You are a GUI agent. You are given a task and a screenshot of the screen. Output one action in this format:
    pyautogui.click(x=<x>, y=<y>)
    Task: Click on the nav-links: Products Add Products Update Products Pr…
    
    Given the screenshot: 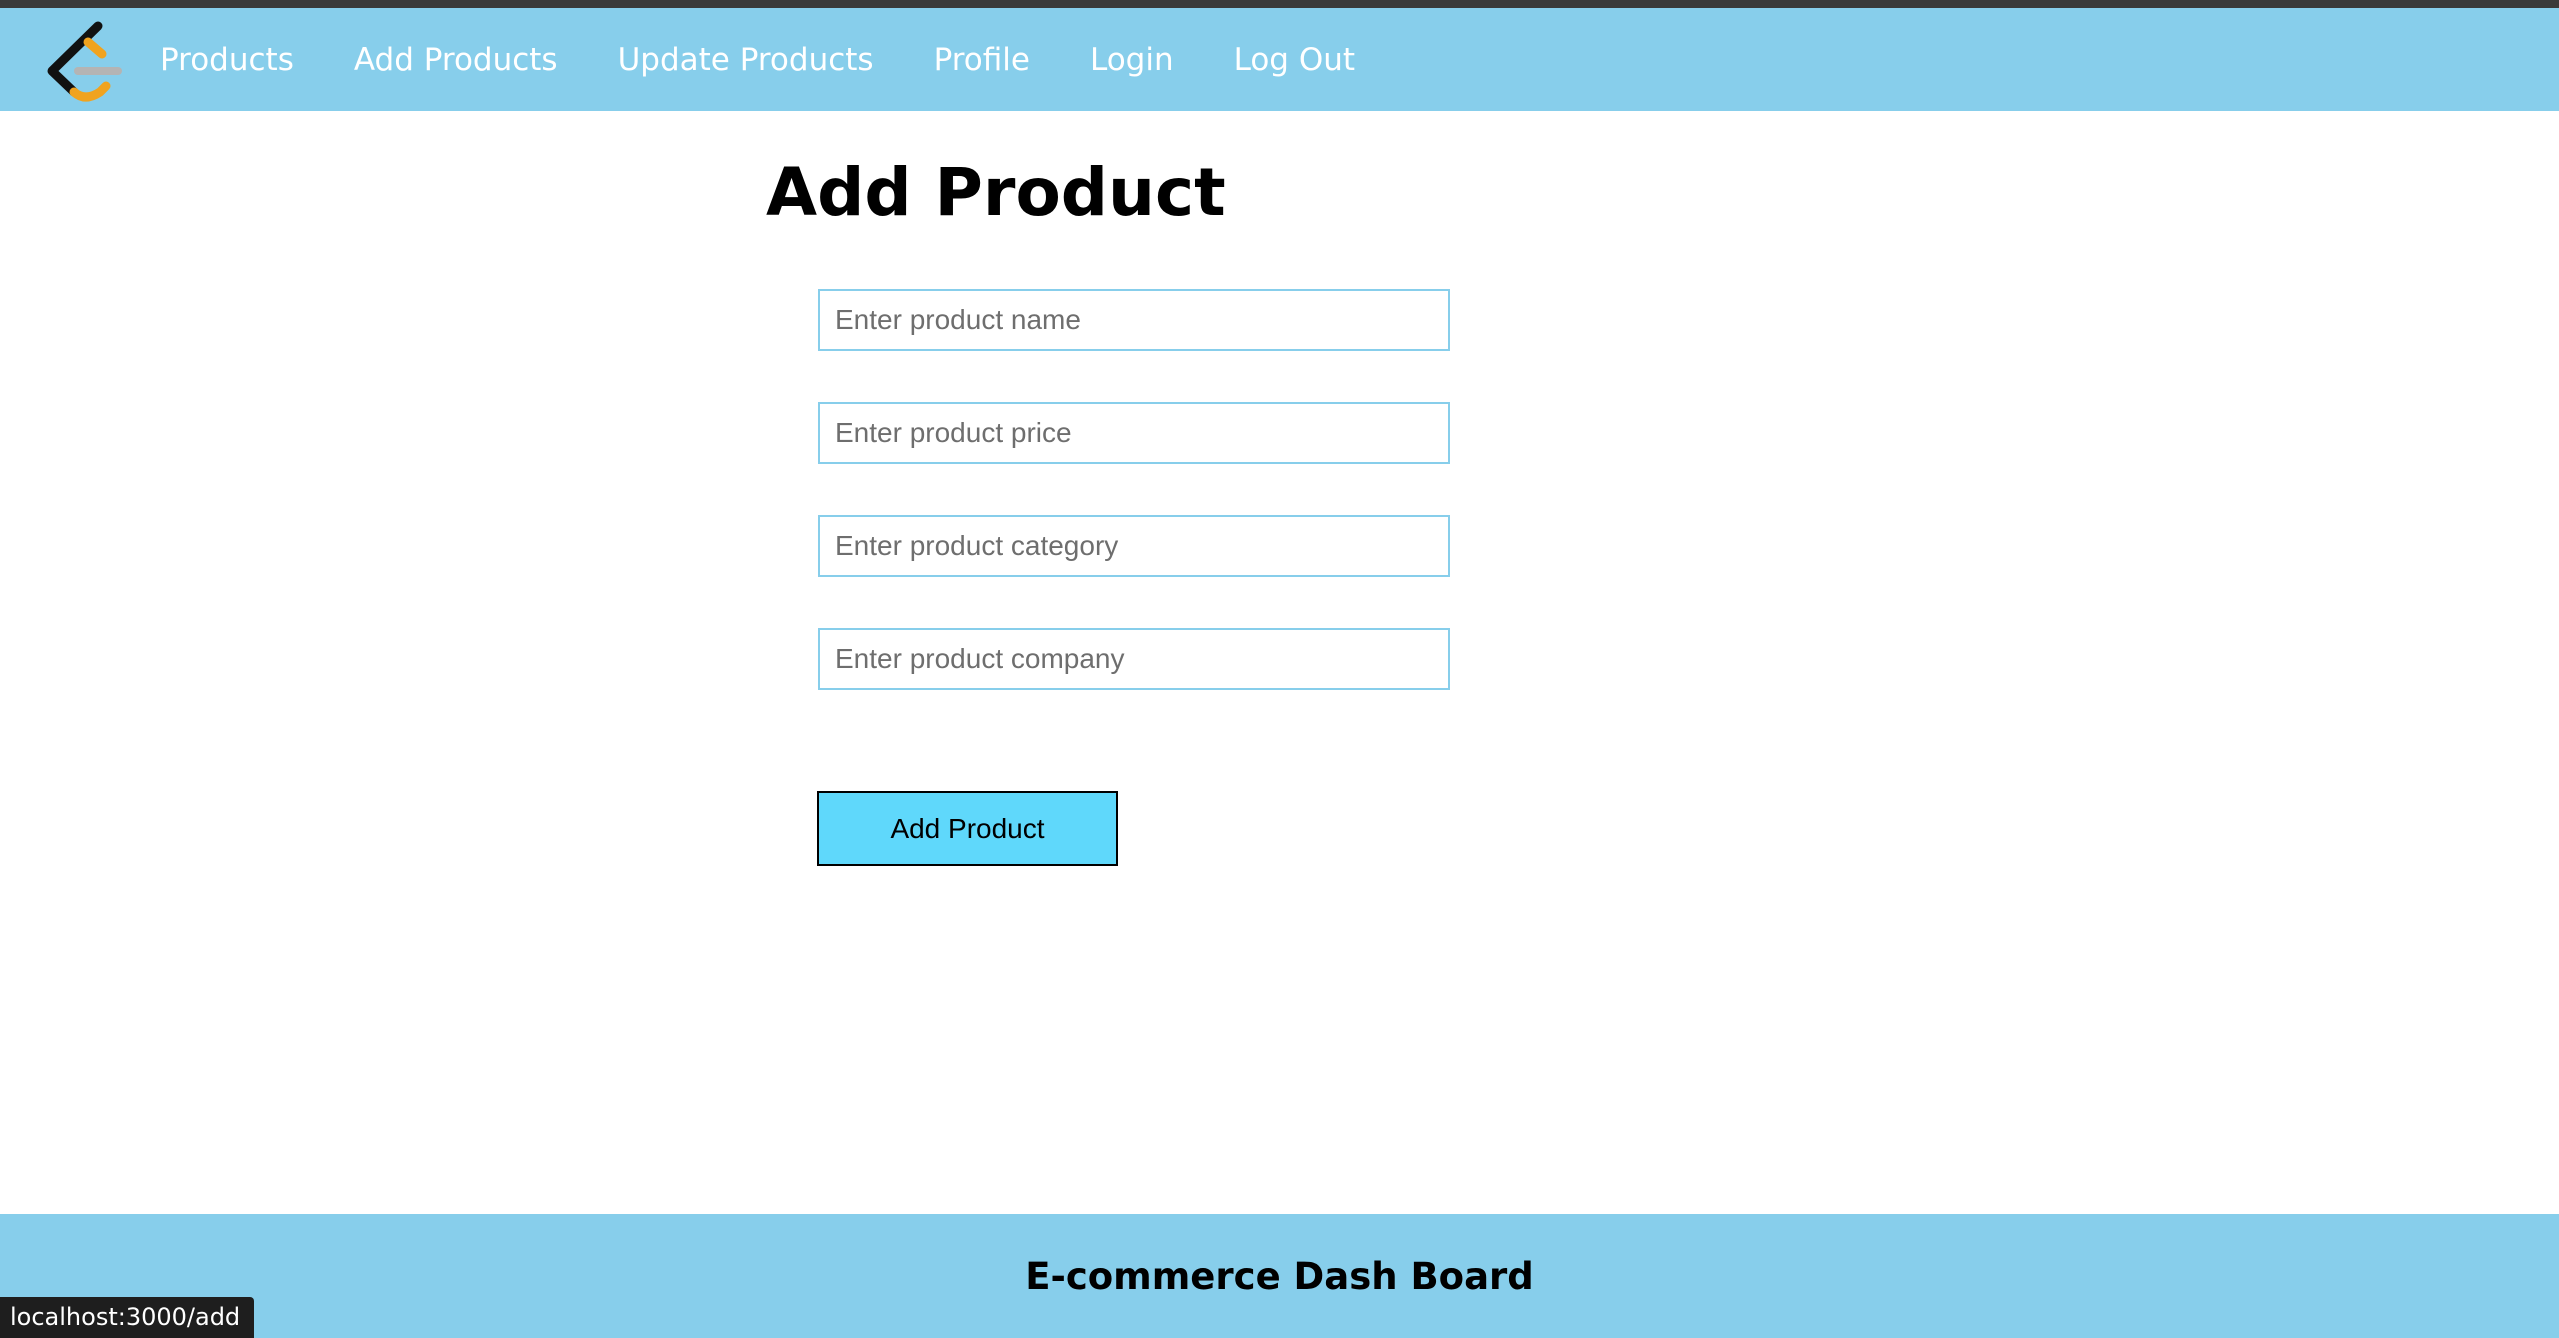 What is the action you would take?
    pyautogui.click(x=787, y=59)
    